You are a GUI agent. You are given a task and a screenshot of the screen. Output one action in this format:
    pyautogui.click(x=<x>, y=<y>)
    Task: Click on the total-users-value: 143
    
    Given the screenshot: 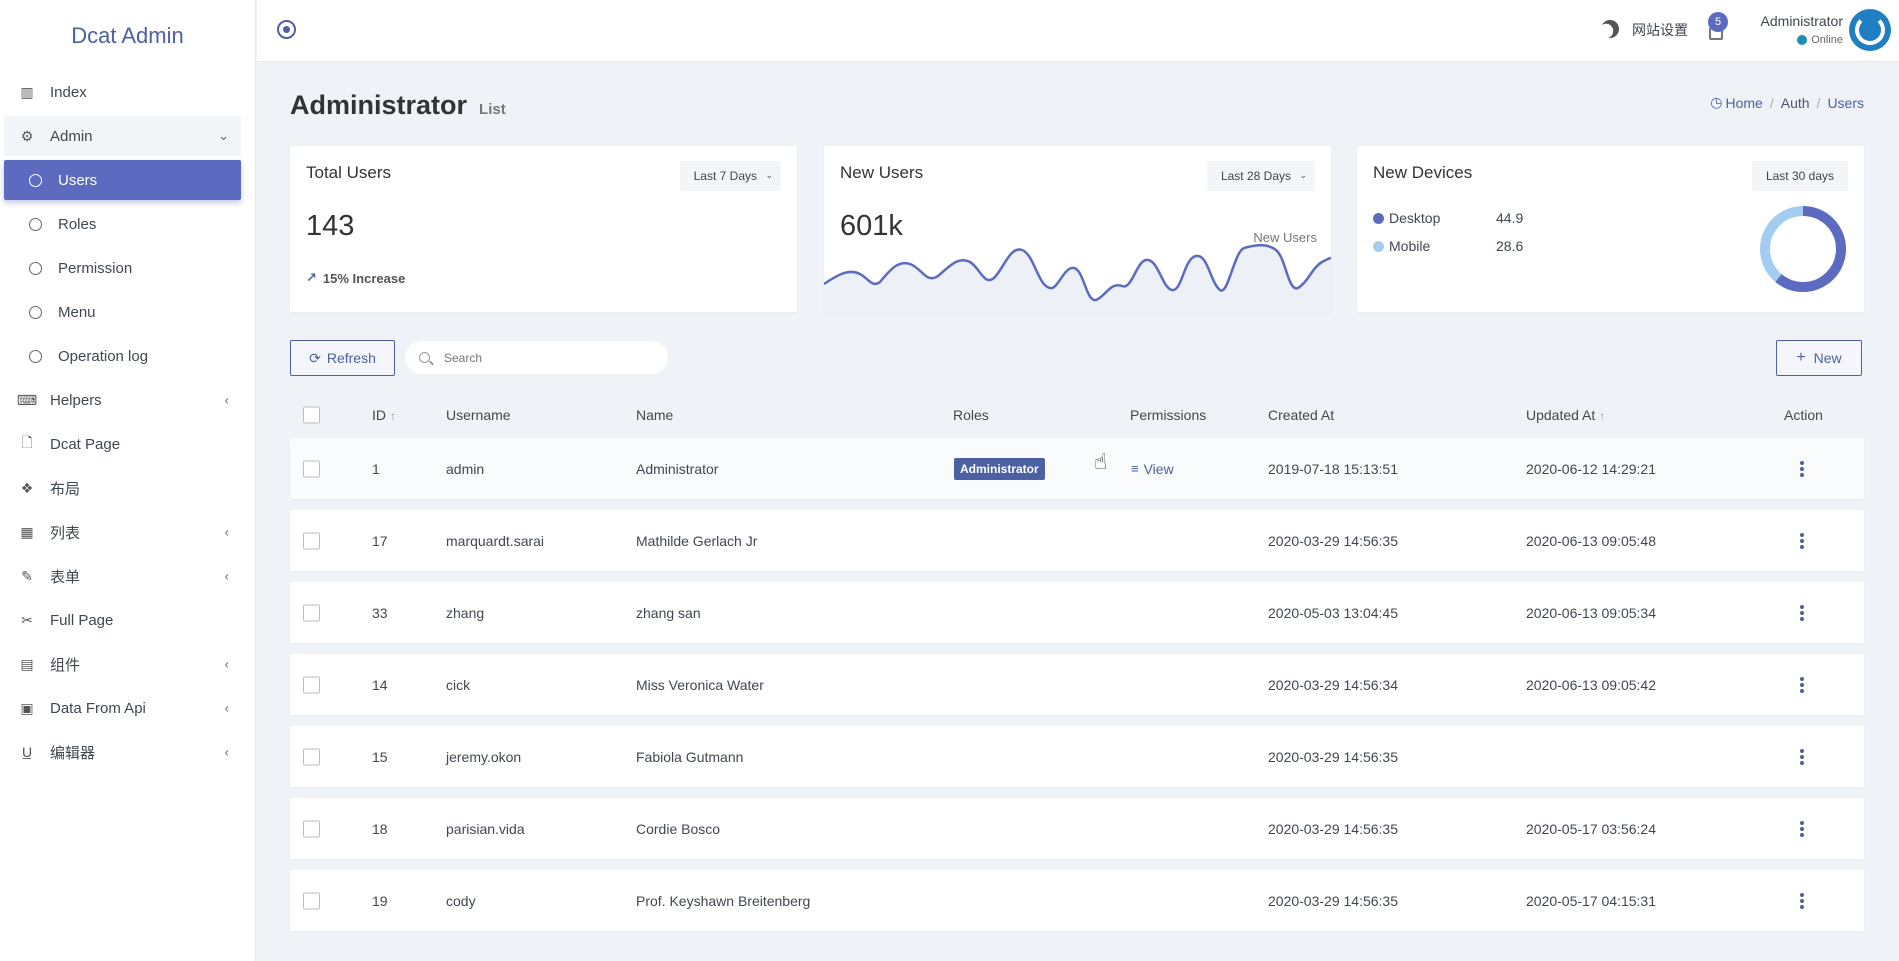 What is the action you would take?
    pyautogui.click(x=330, y=226)
    